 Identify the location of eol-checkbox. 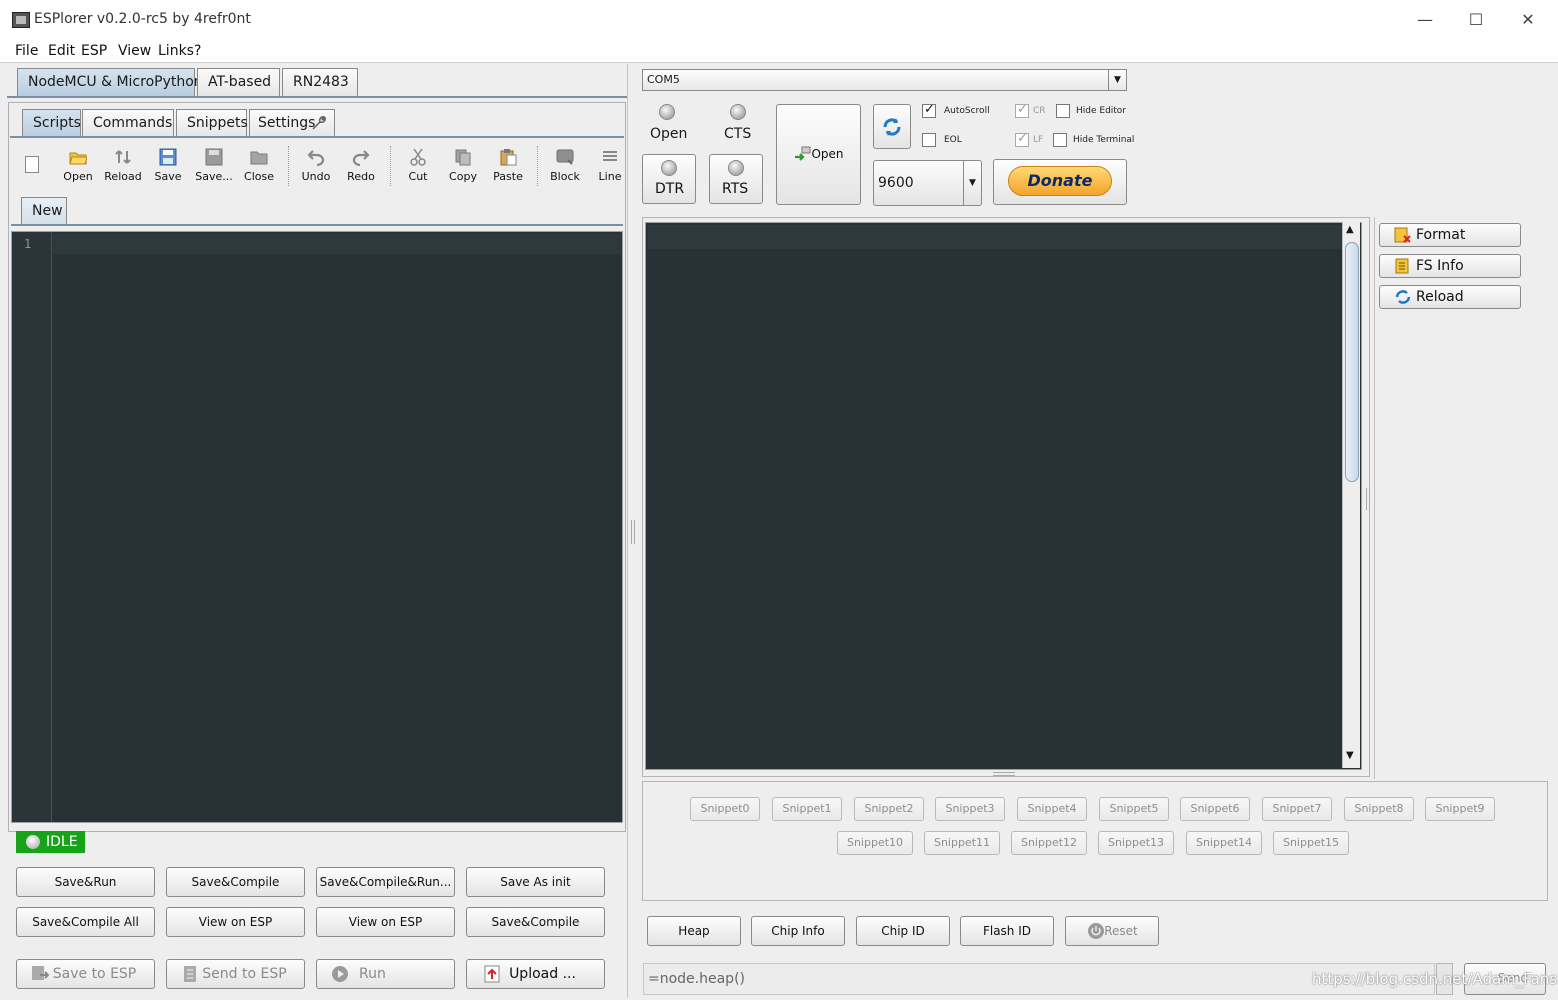
(929, 140).